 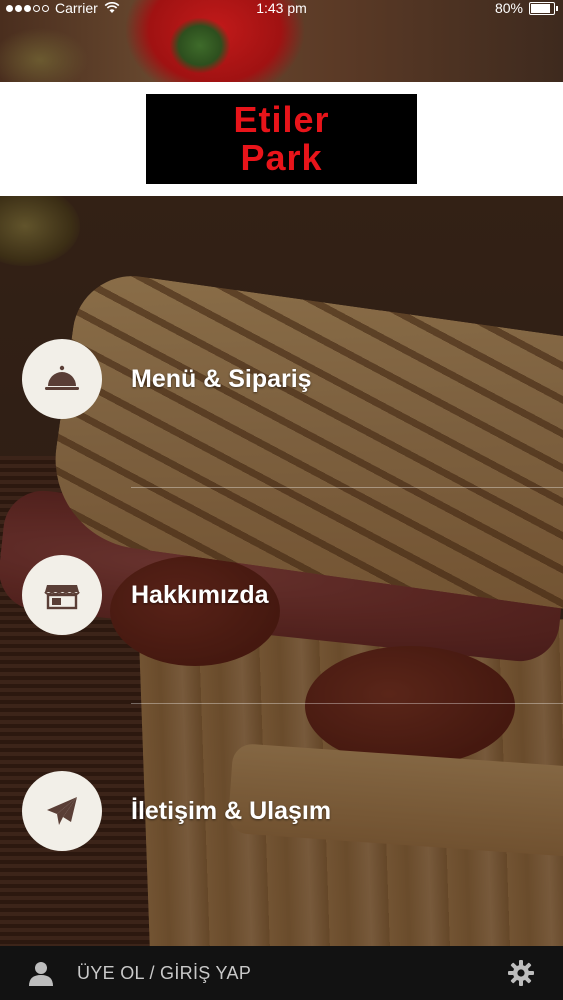 What do you see at coordinates (281, 973) in the screenshot?
I see `bottom-bar: ÜYE OL / GİRİŞ YAP` at bounding box center [281, 973].